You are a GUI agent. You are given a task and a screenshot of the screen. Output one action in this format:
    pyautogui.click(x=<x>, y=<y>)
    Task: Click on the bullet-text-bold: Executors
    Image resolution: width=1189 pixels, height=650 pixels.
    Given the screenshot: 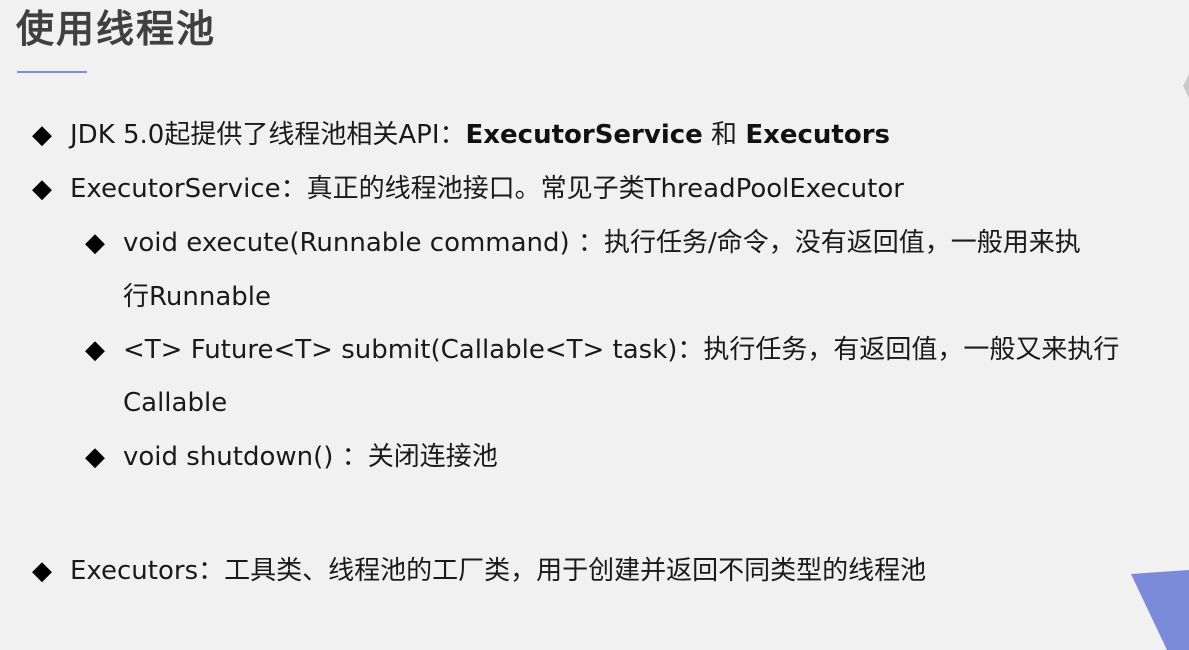 What is the action you would take?
    pyautogui.click(x=818, y=135)
    